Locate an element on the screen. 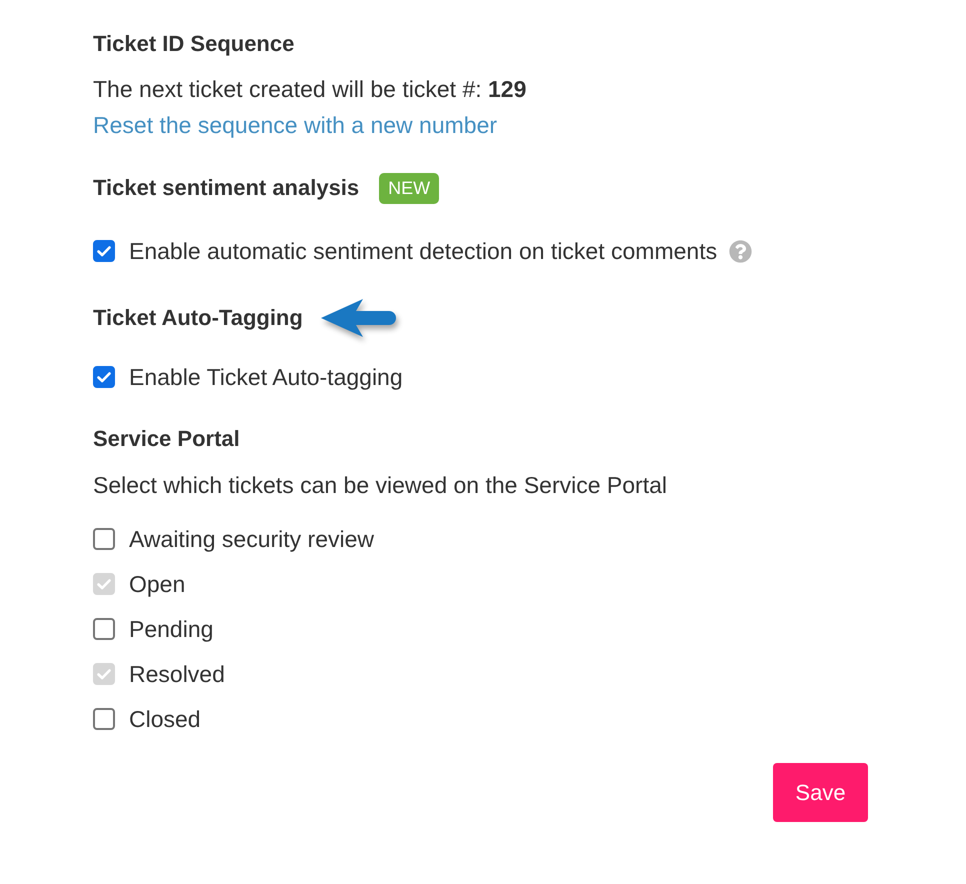  new-badge: NEW is located at coordinates (409, 188).